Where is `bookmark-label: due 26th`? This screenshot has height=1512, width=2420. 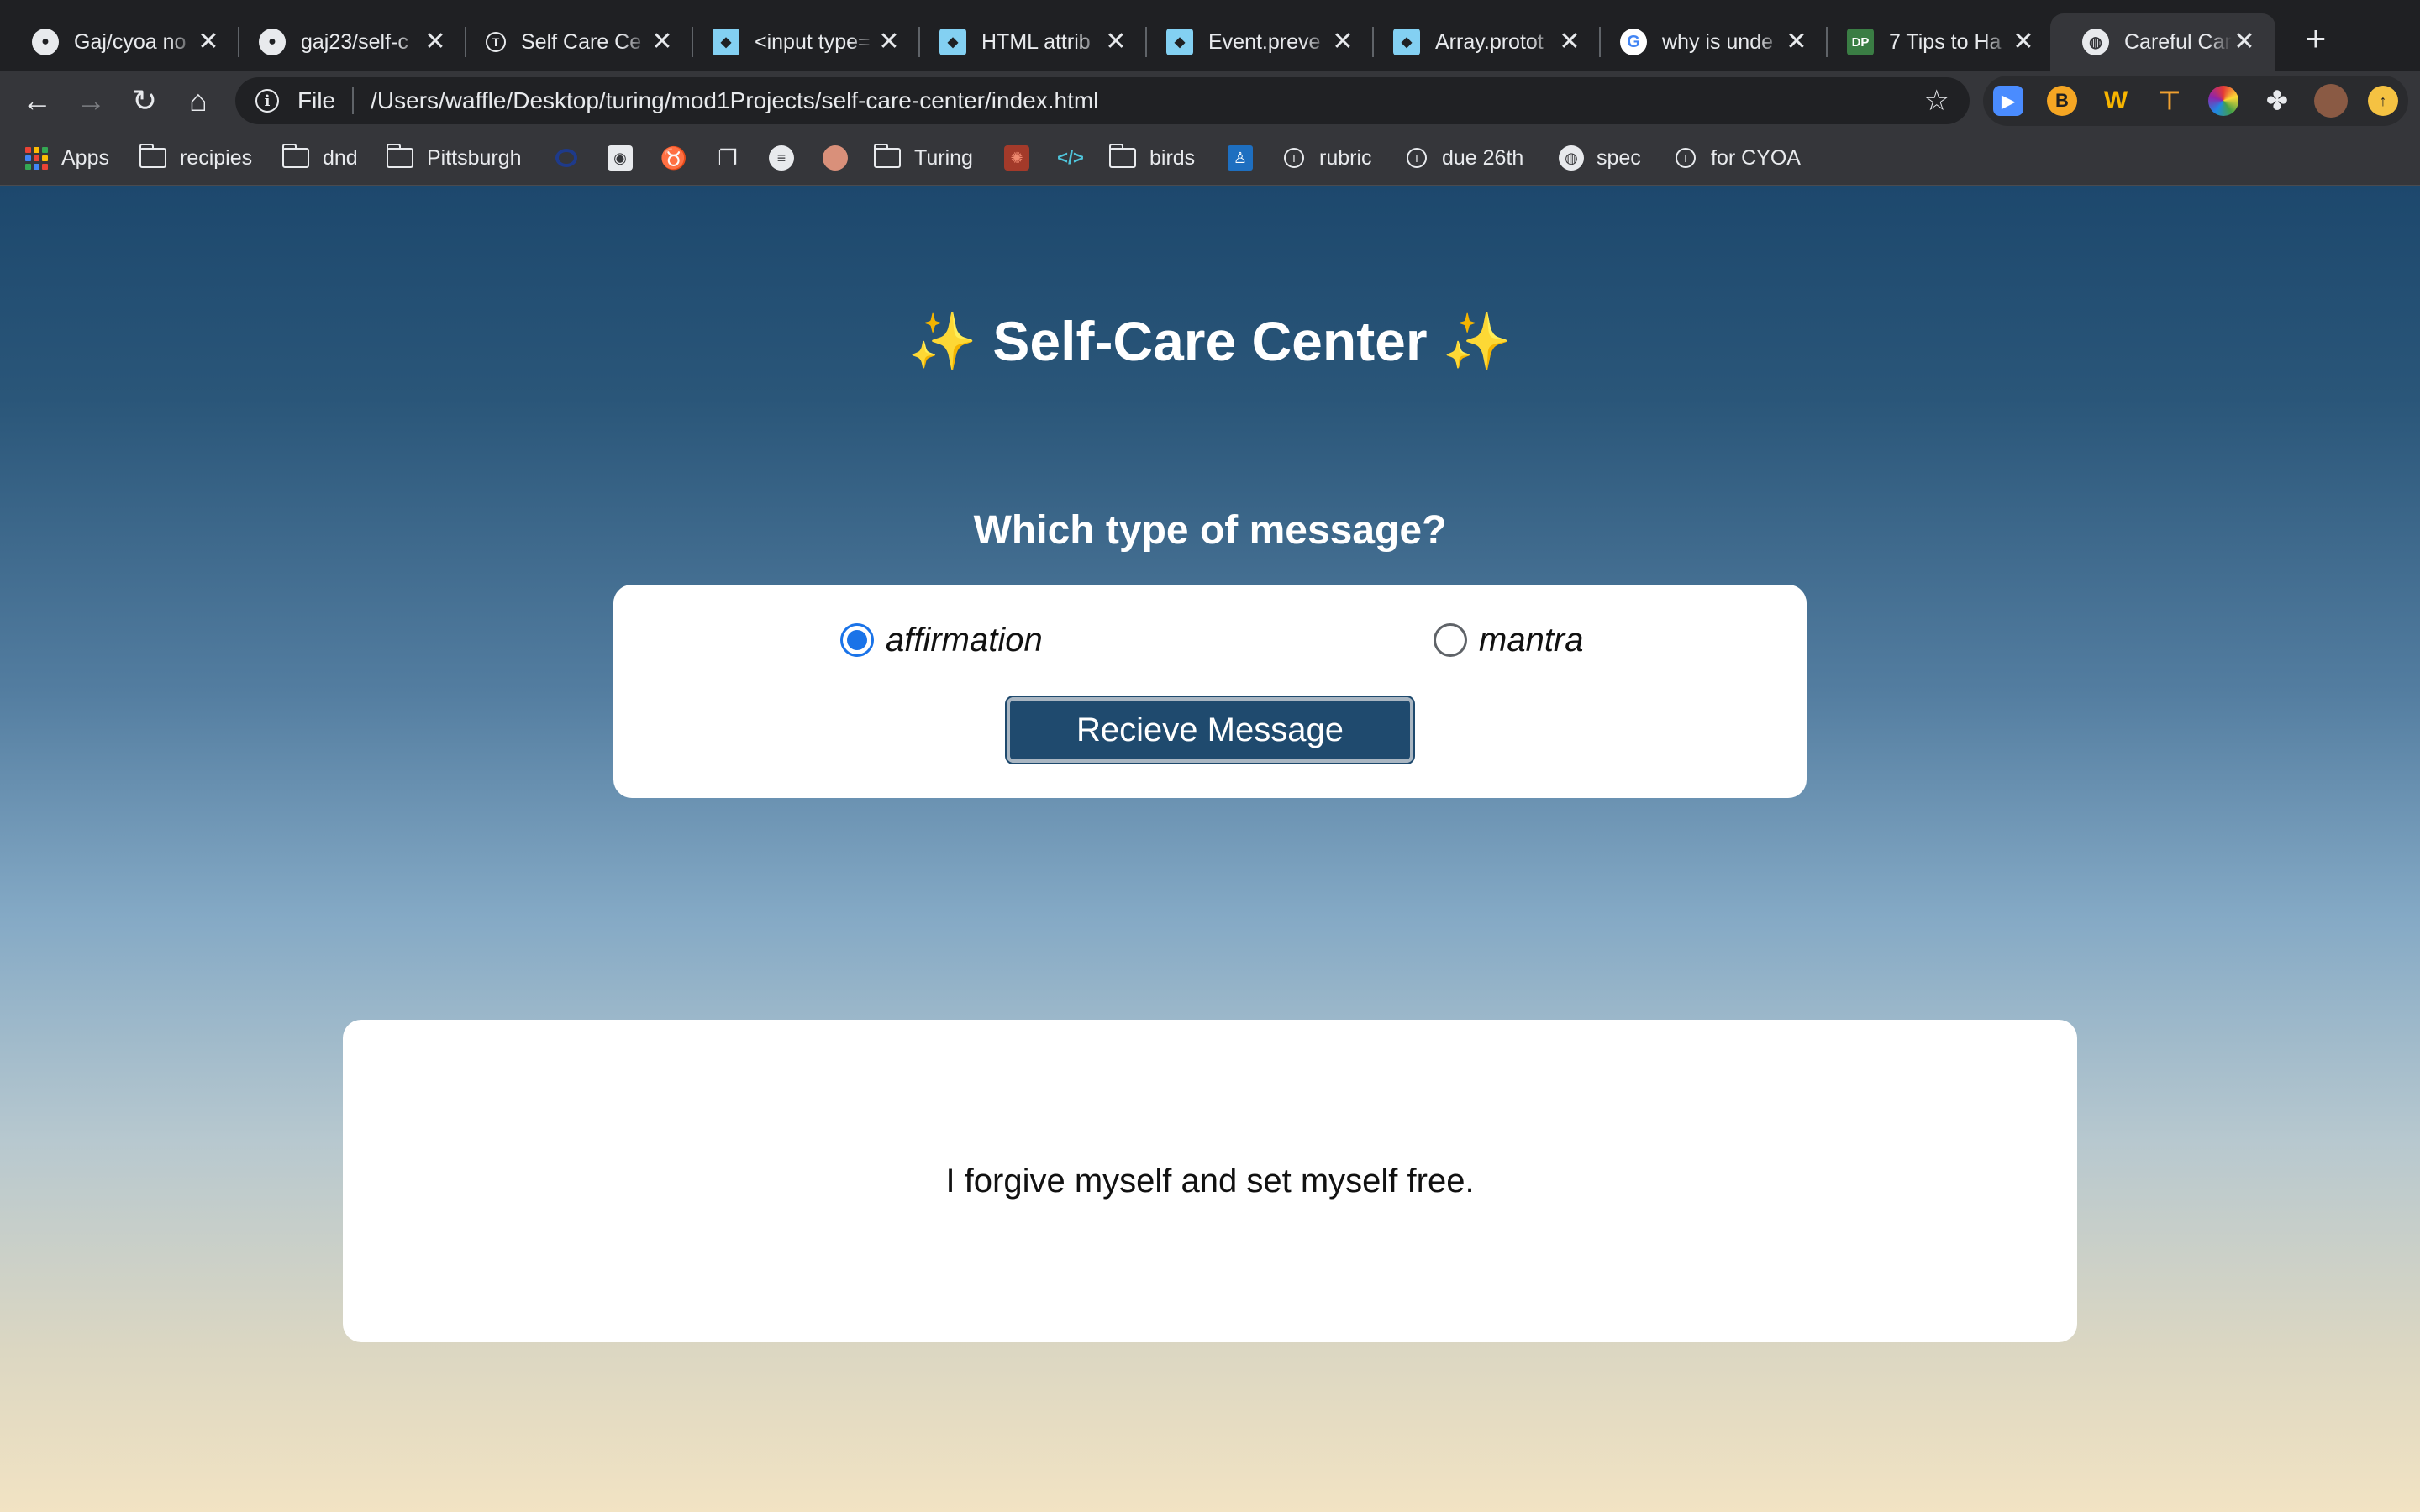 bookmark-label: due 26th is located at coordinates (1483, 157).